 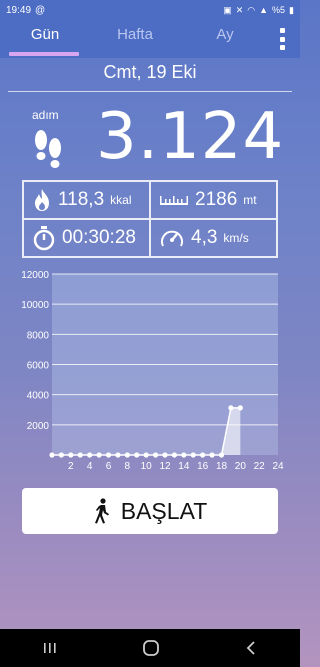 I want to click on footprints-icon, so click(x=48, y=149).